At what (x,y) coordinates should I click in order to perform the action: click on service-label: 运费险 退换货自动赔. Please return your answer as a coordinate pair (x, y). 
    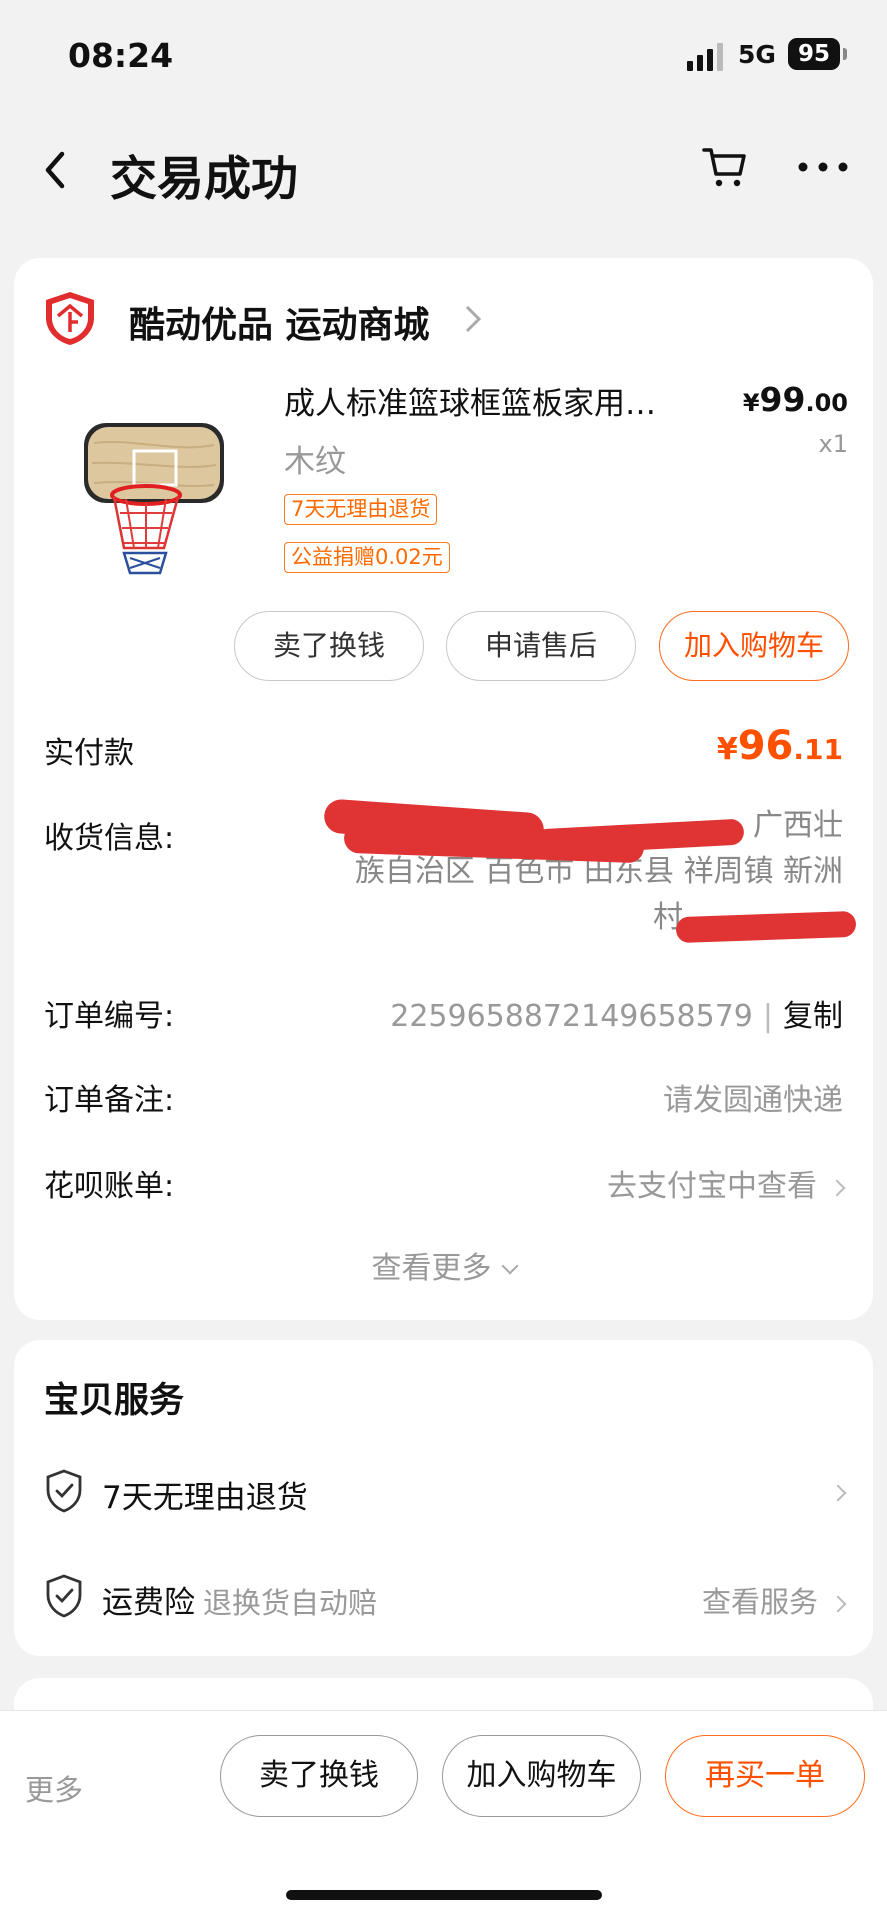
    Looking at the image, I should click on (239, 1599).